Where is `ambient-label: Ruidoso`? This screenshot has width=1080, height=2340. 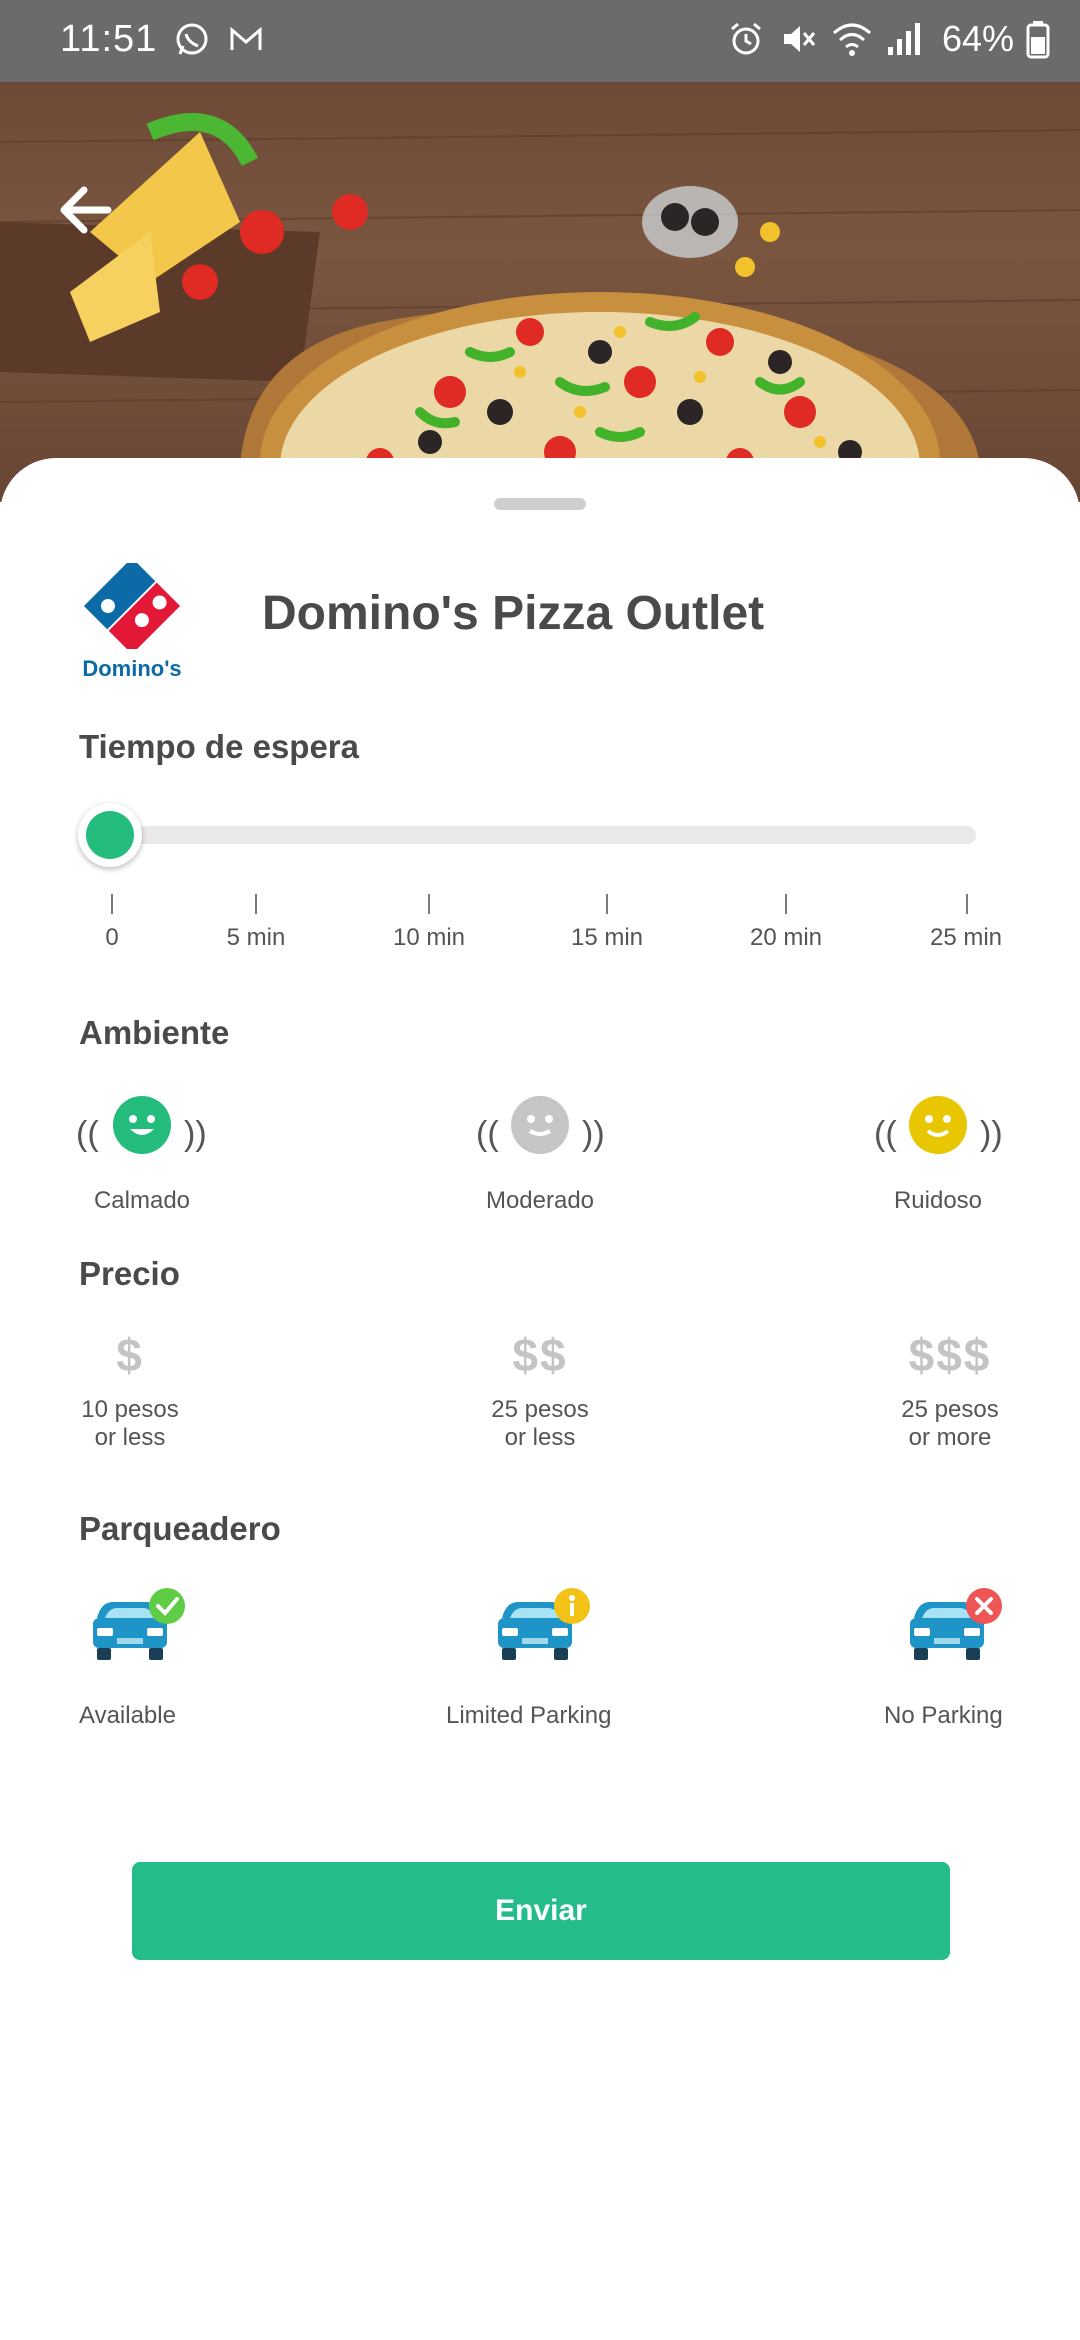 ambient-label: Ruidoso is located at coordinates (938, 1200).